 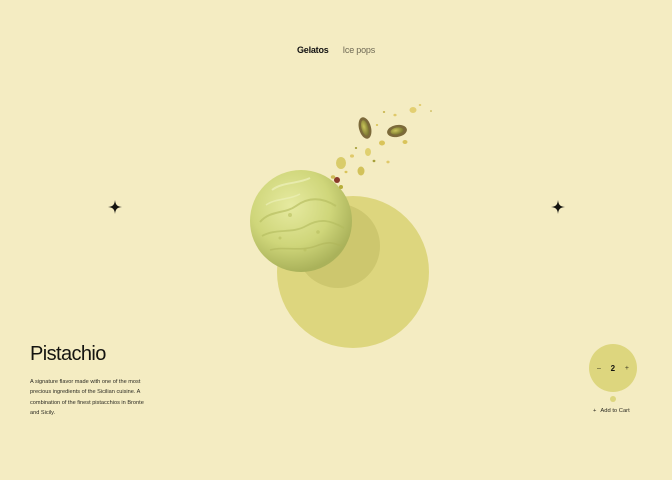 What do you see at coordinates (599, 368) in the screenshot?
I see `decrement-button: –` at bounding box center [599, 368].